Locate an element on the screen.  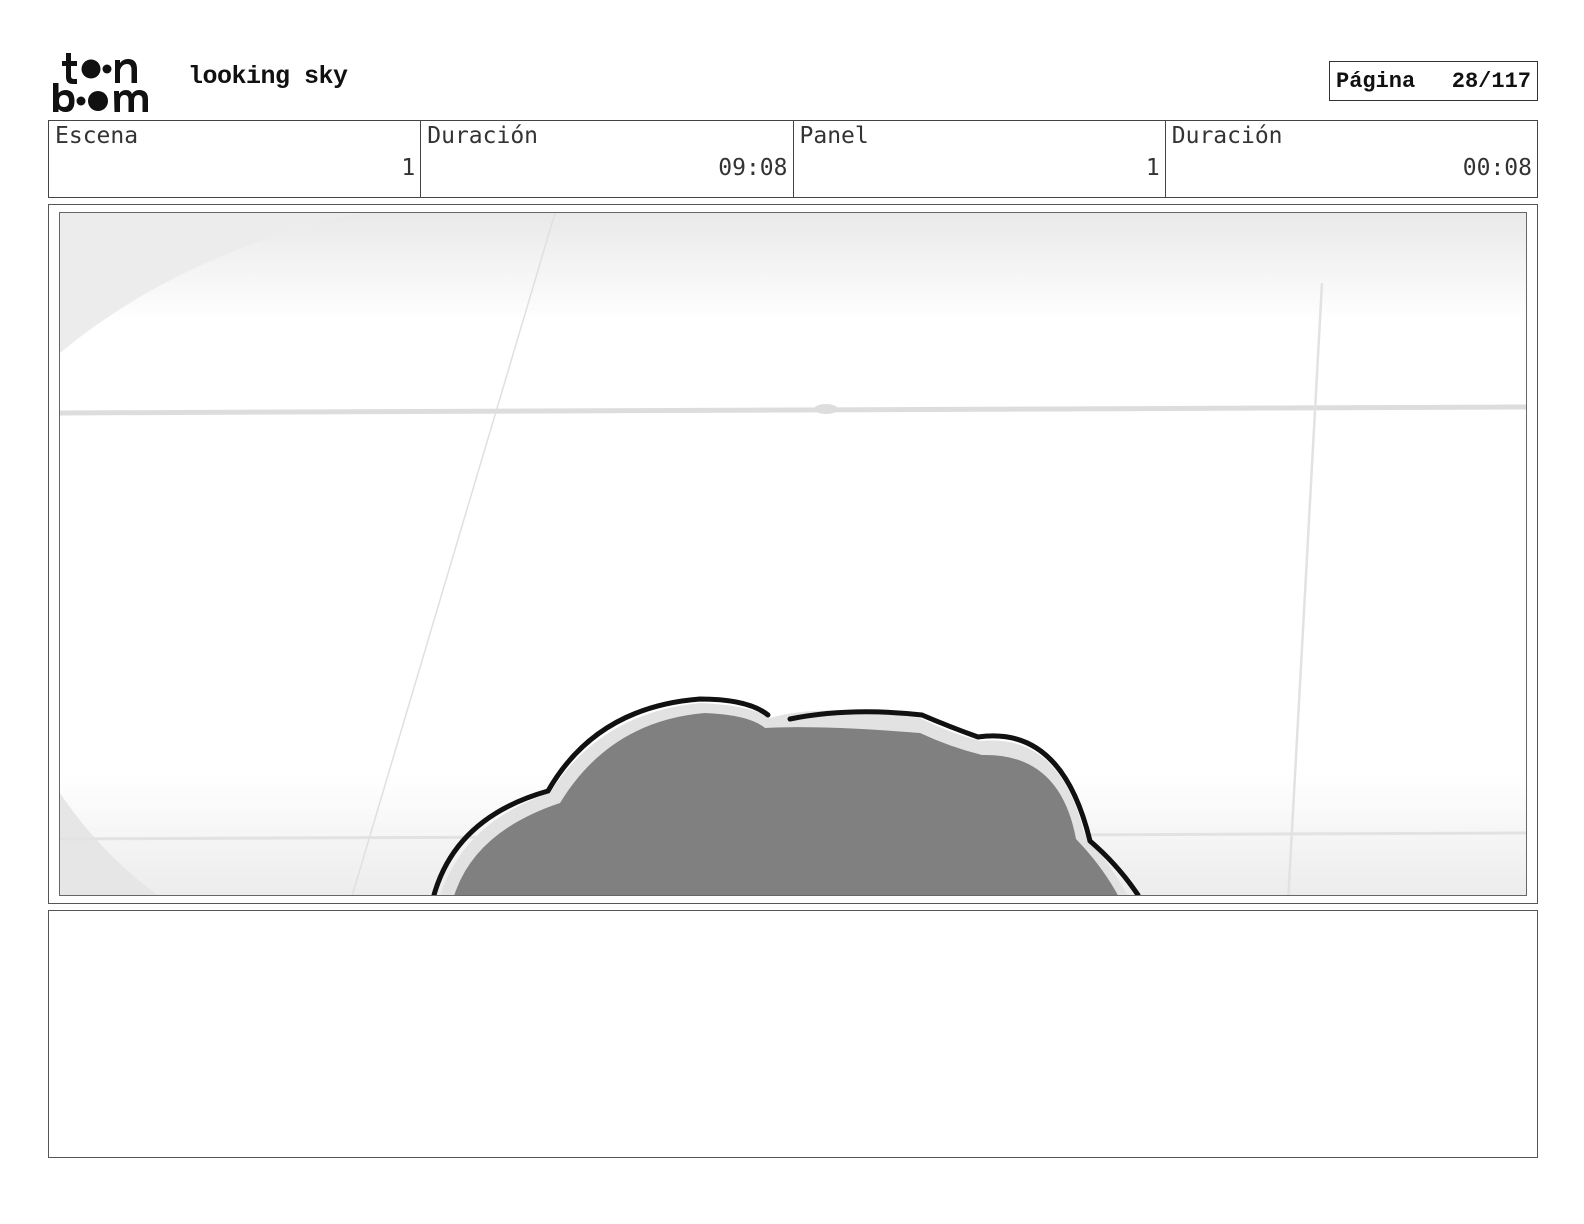
scene-value: 1 is located at coordinates (408, 168).